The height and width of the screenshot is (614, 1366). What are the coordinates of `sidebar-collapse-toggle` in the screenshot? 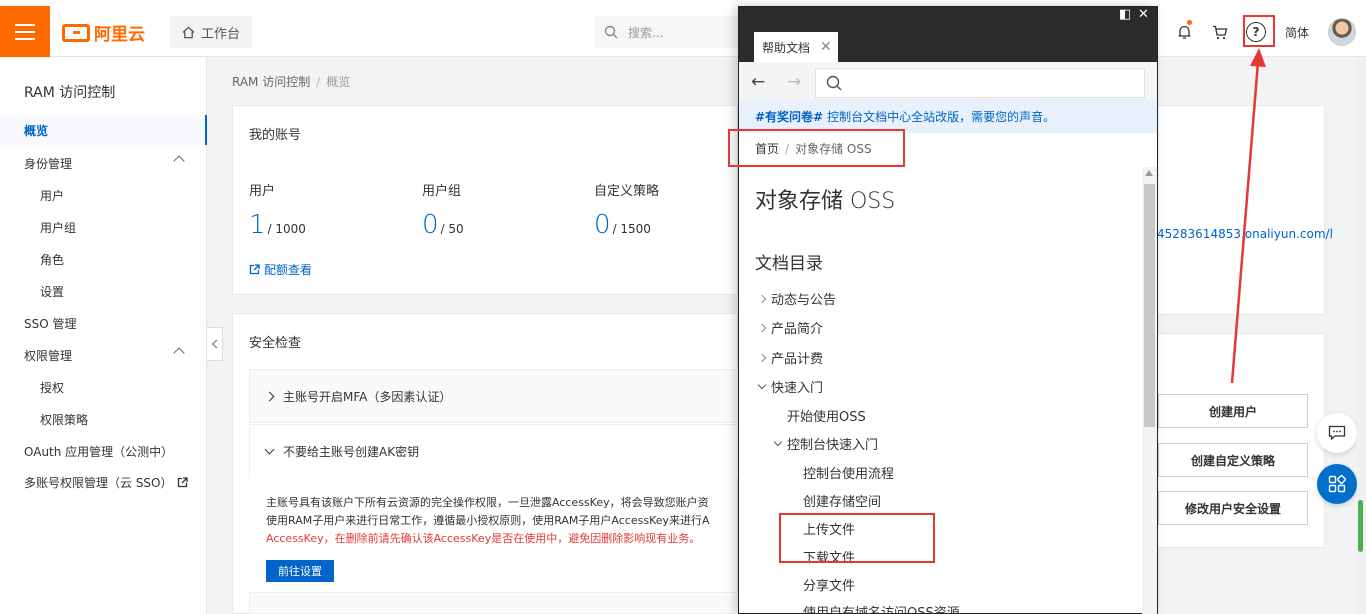 It's located at (215, 344).